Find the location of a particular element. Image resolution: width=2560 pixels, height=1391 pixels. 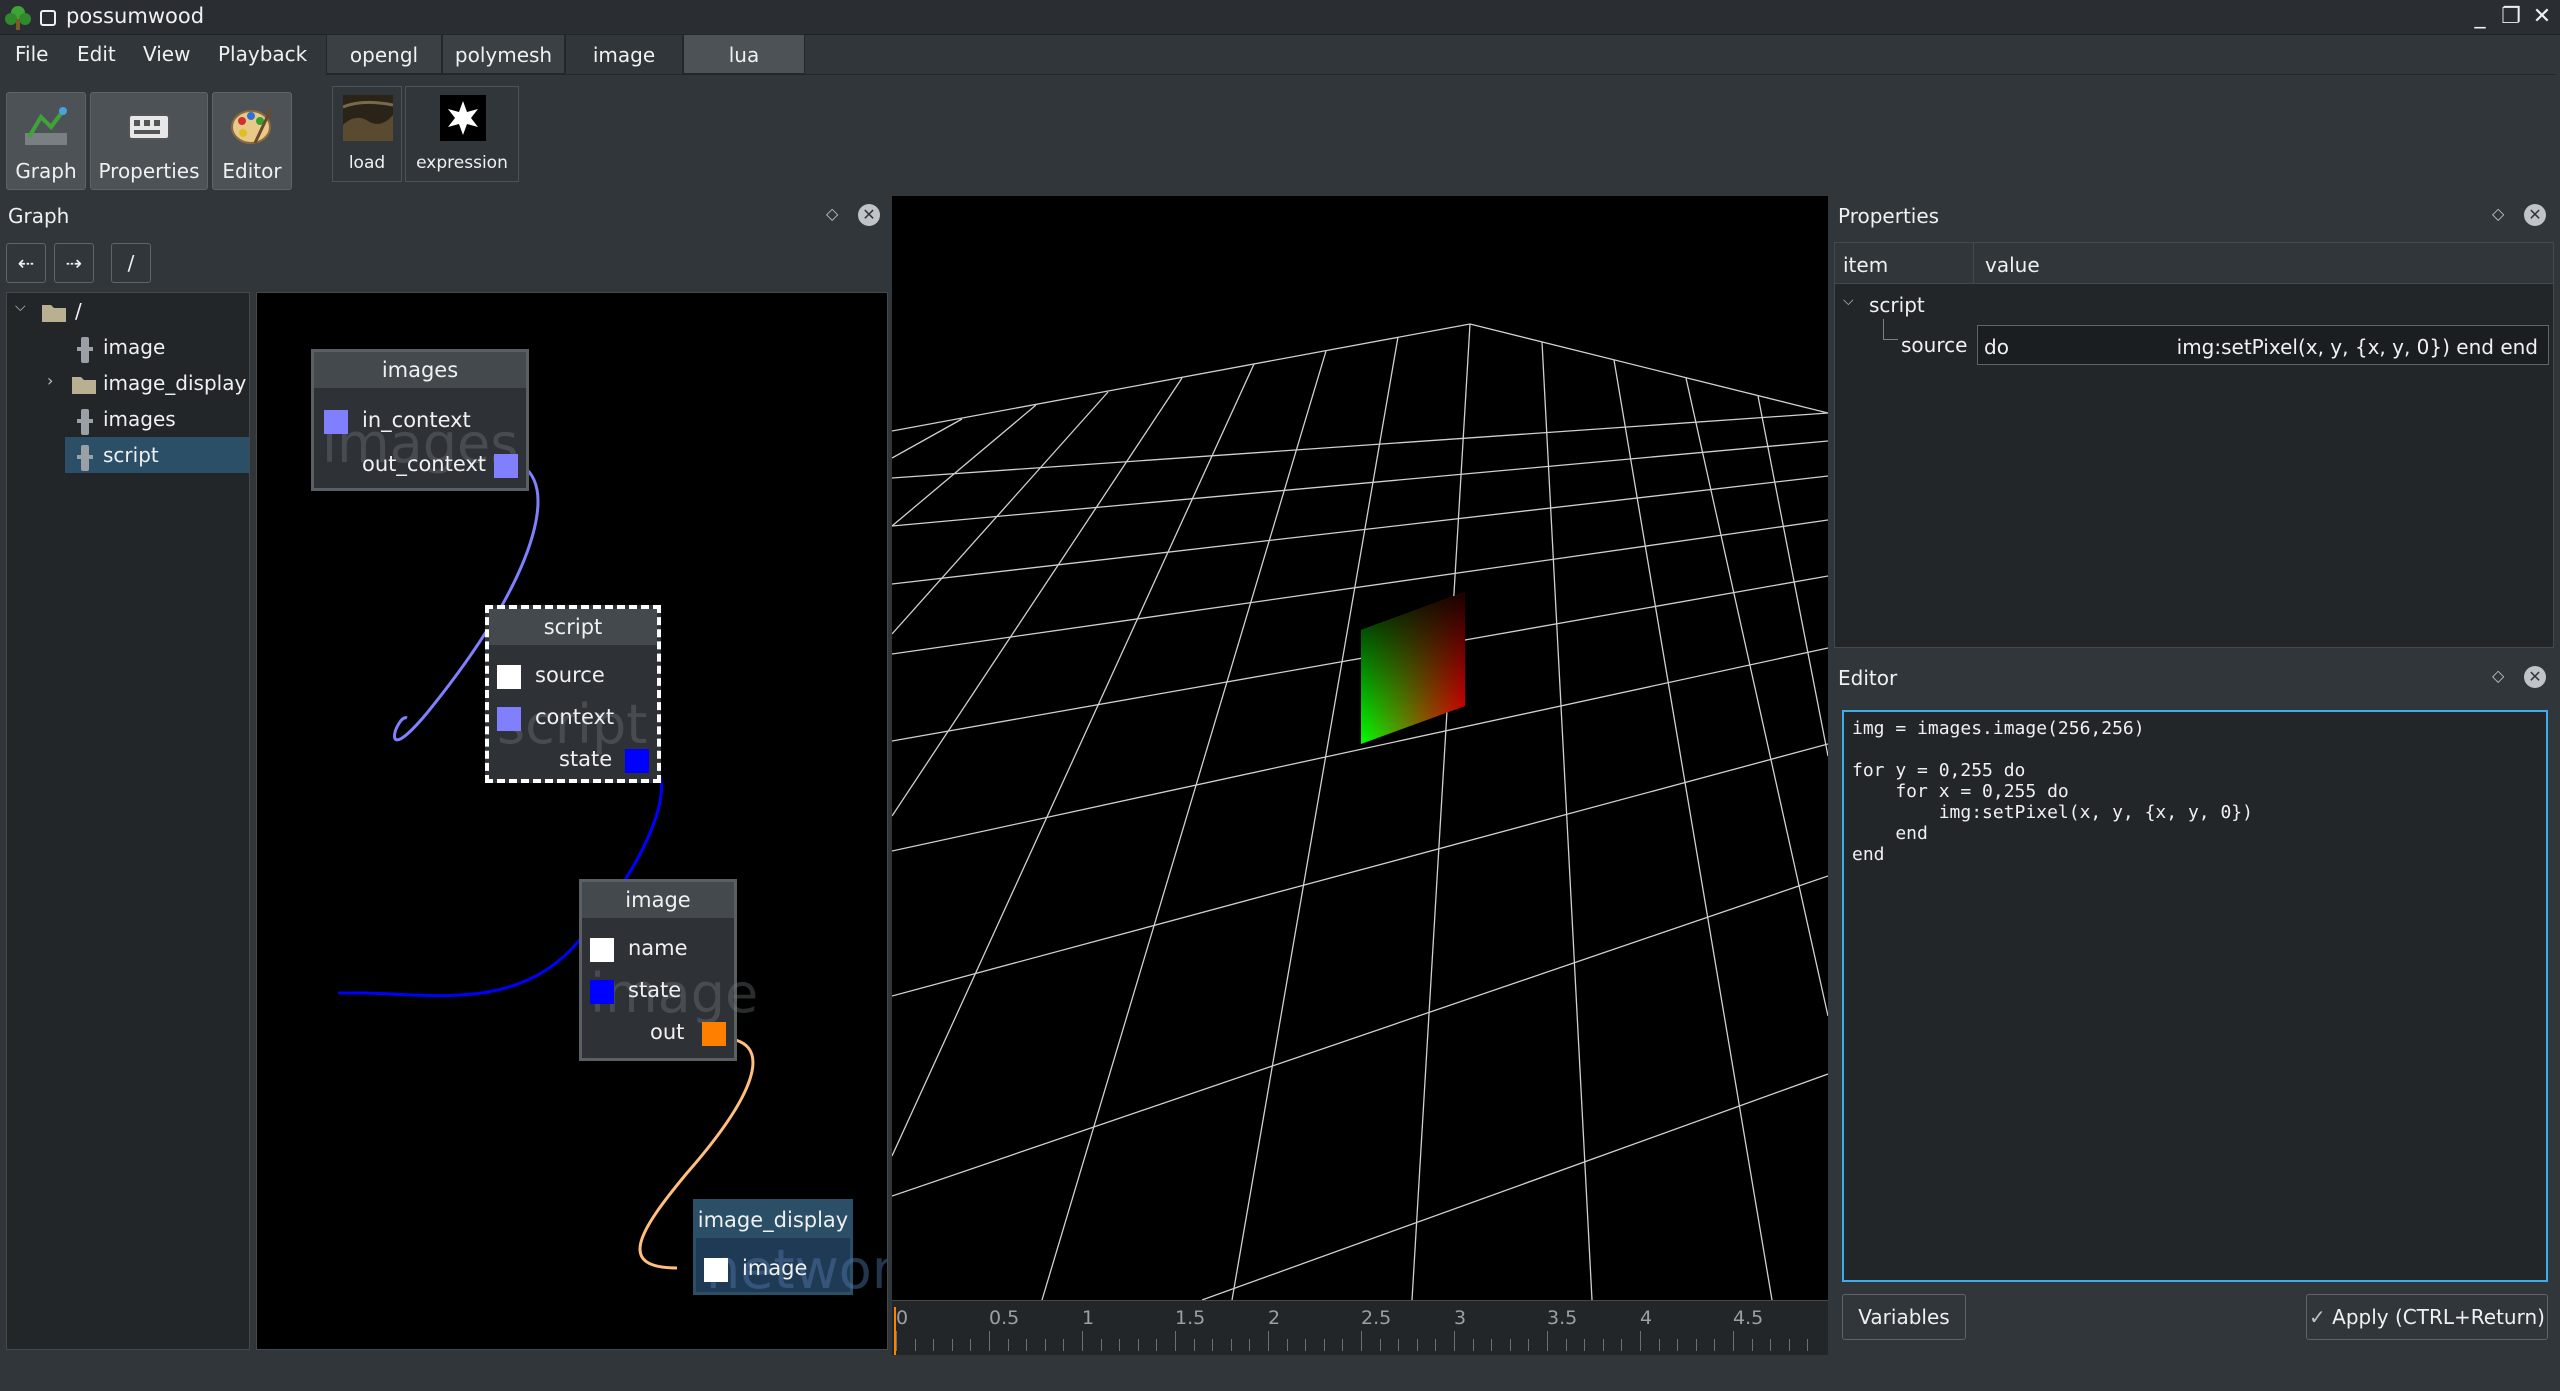

forward-button: ⇢ is located at coordinates (74, 263).